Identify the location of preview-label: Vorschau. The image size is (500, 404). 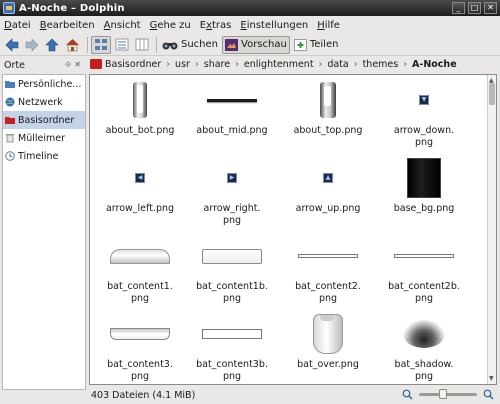
(264, 44).